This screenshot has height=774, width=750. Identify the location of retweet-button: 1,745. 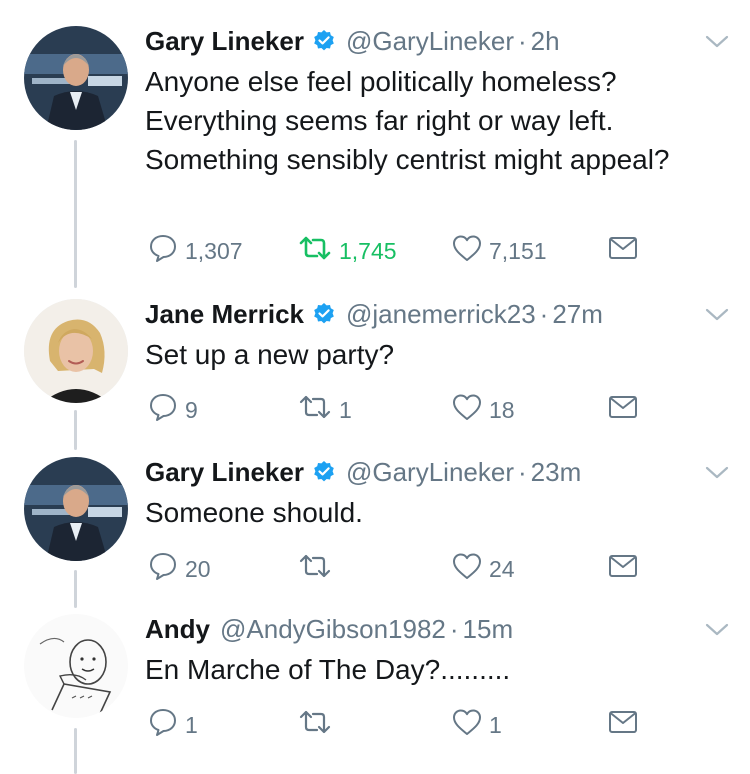
(347, 251).